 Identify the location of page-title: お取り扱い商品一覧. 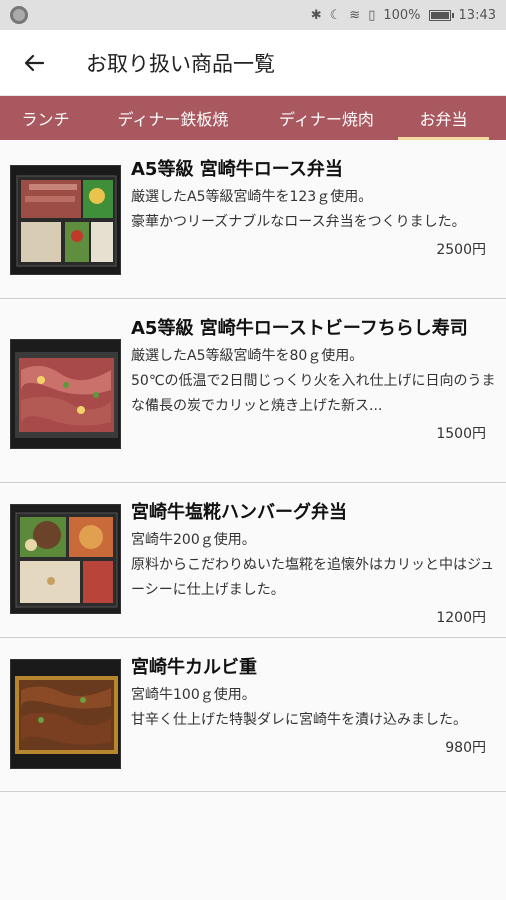
(180, 63).